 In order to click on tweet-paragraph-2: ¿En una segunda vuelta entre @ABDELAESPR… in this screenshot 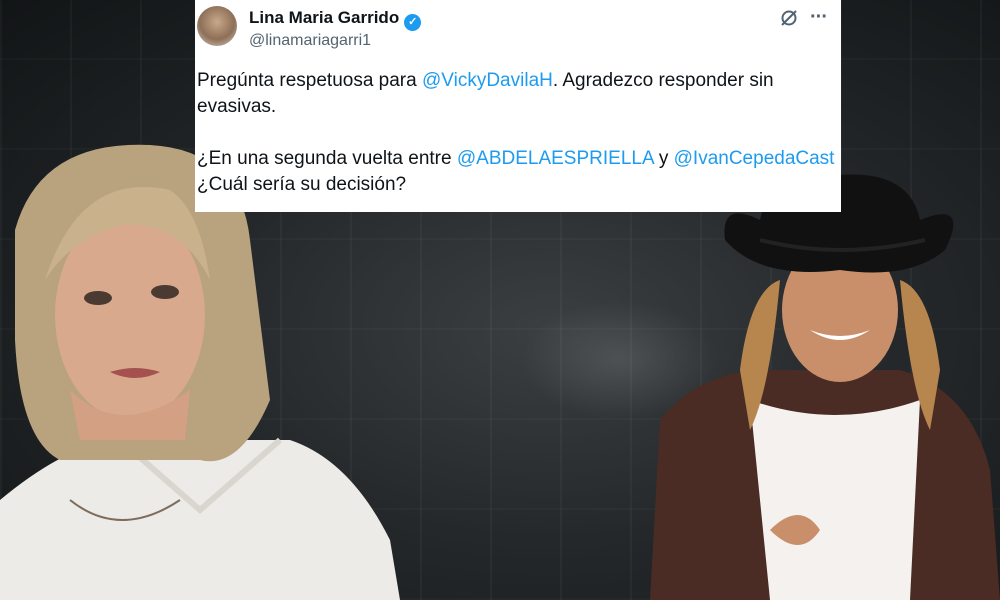, I will do `click(517, 172)`.